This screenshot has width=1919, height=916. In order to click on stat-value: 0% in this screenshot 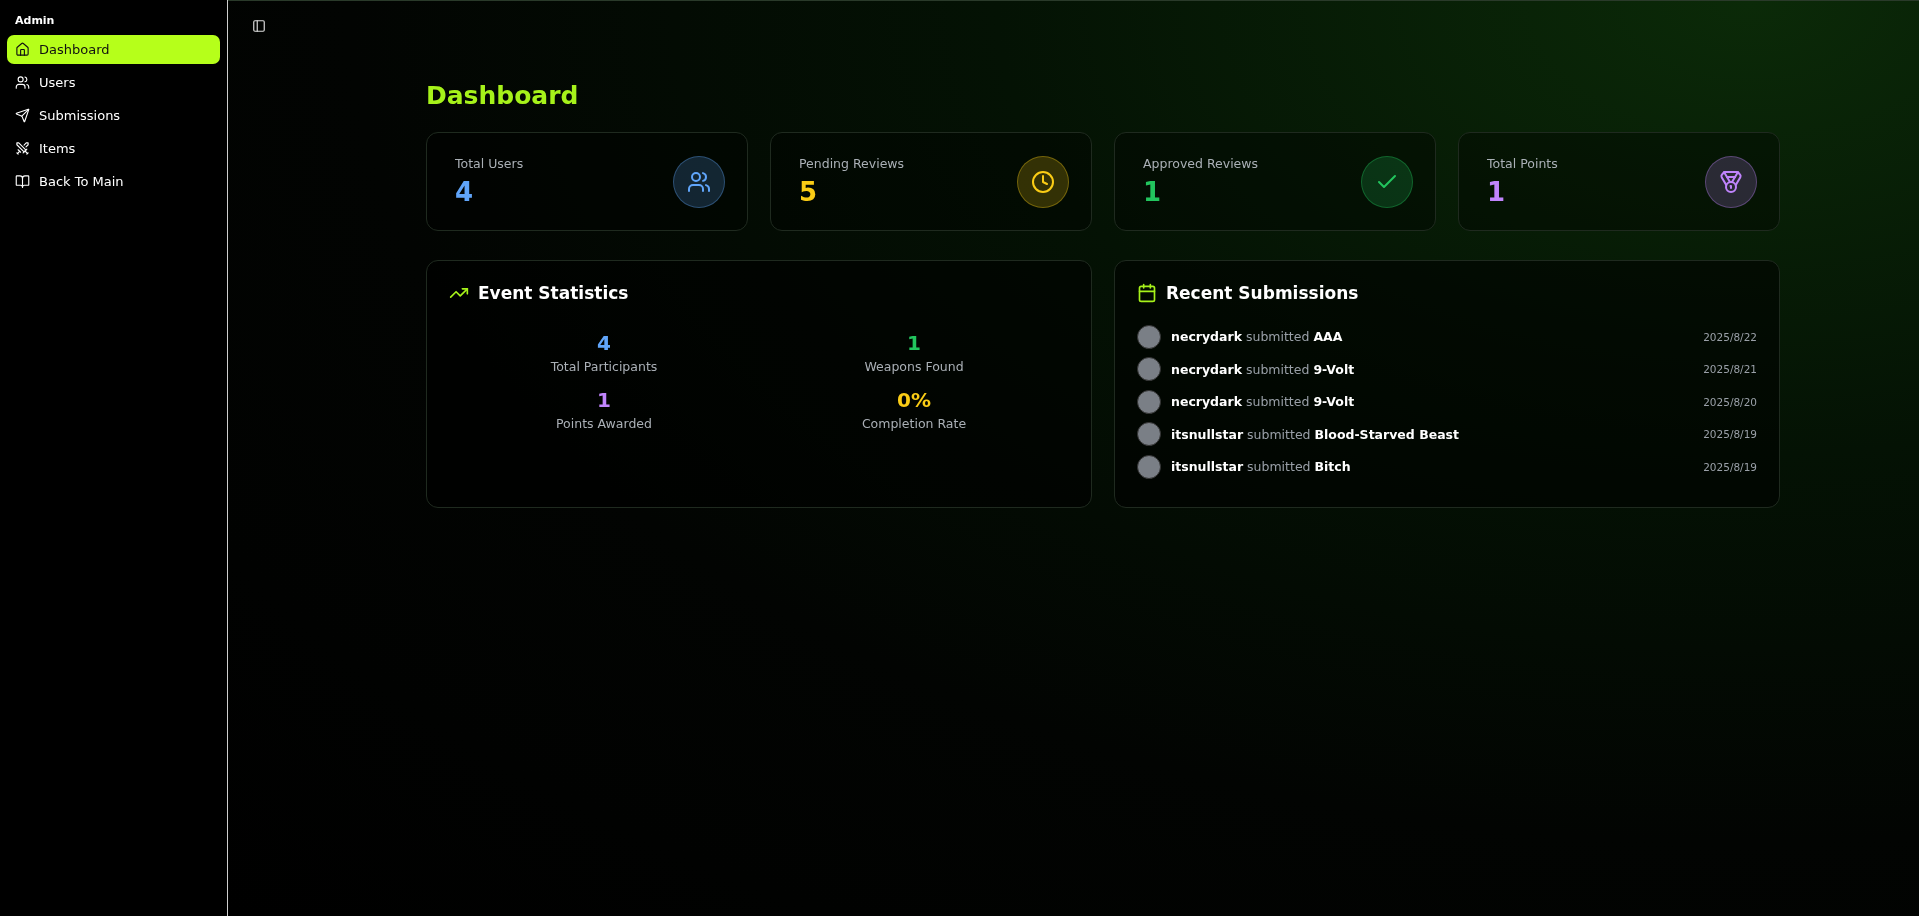, I will do `click(914, 400)`.